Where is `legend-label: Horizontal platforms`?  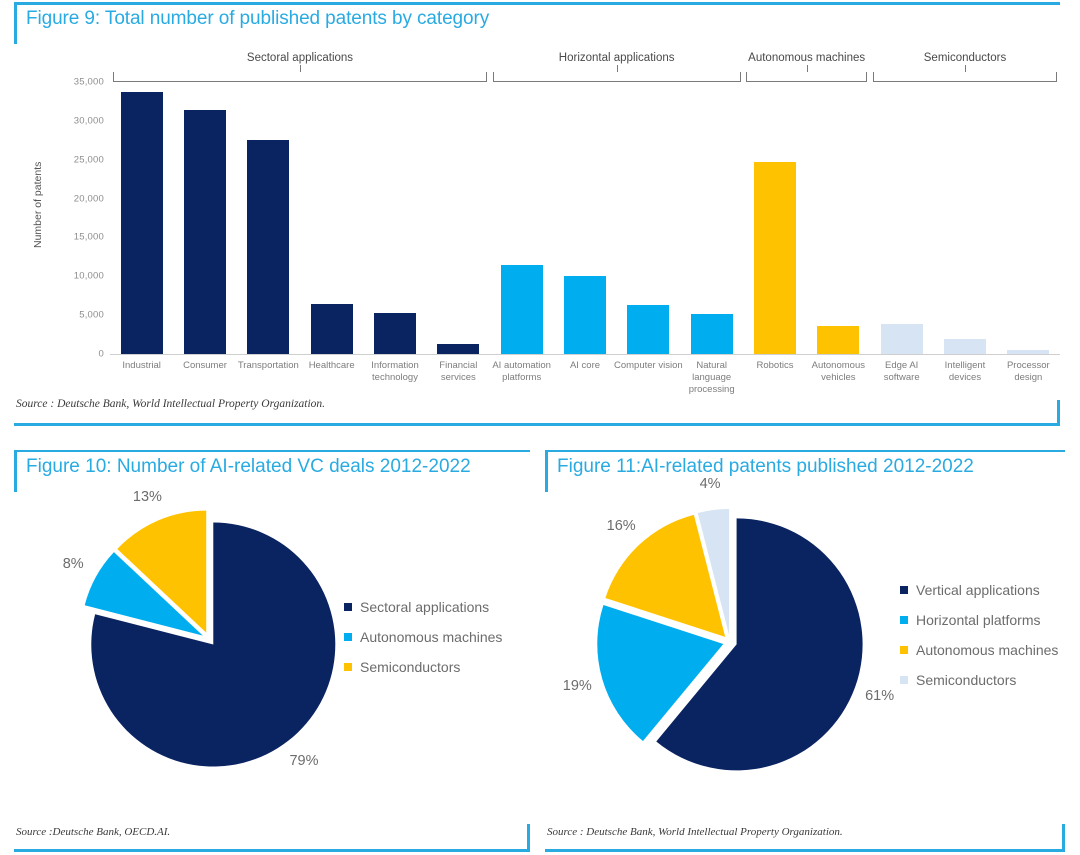 legend-label: Horizontal platforms is located at coordinates (978, 620).